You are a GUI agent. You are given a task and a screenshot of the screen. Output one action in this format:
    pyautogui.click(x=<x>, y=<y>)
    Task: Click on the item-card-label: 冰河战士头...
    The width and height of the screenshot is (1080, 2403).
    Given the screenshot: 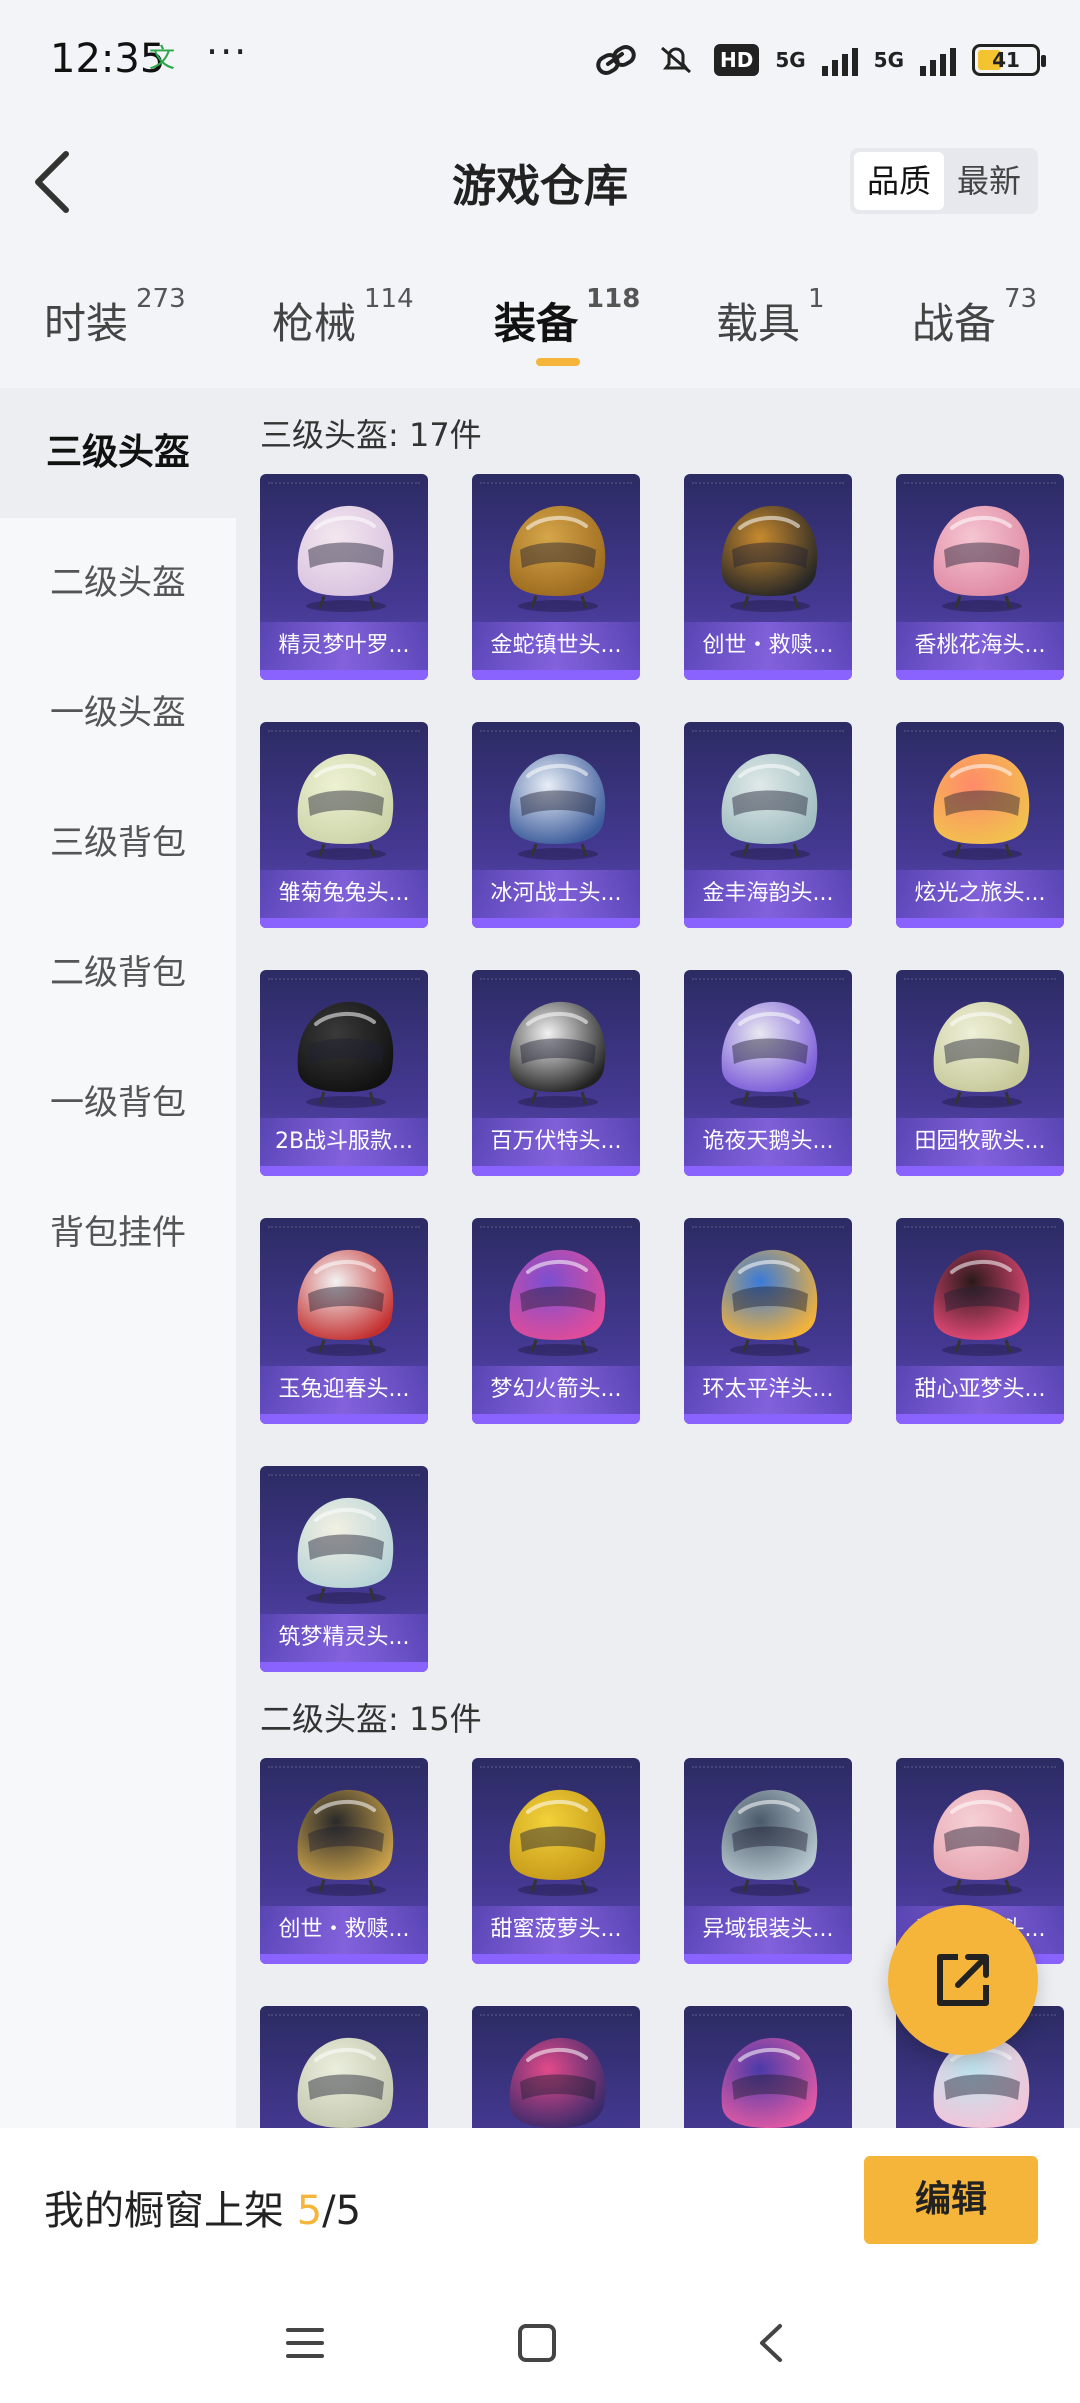 What is the action you would take?
    pyautogui.click(x=556, y=894)
    